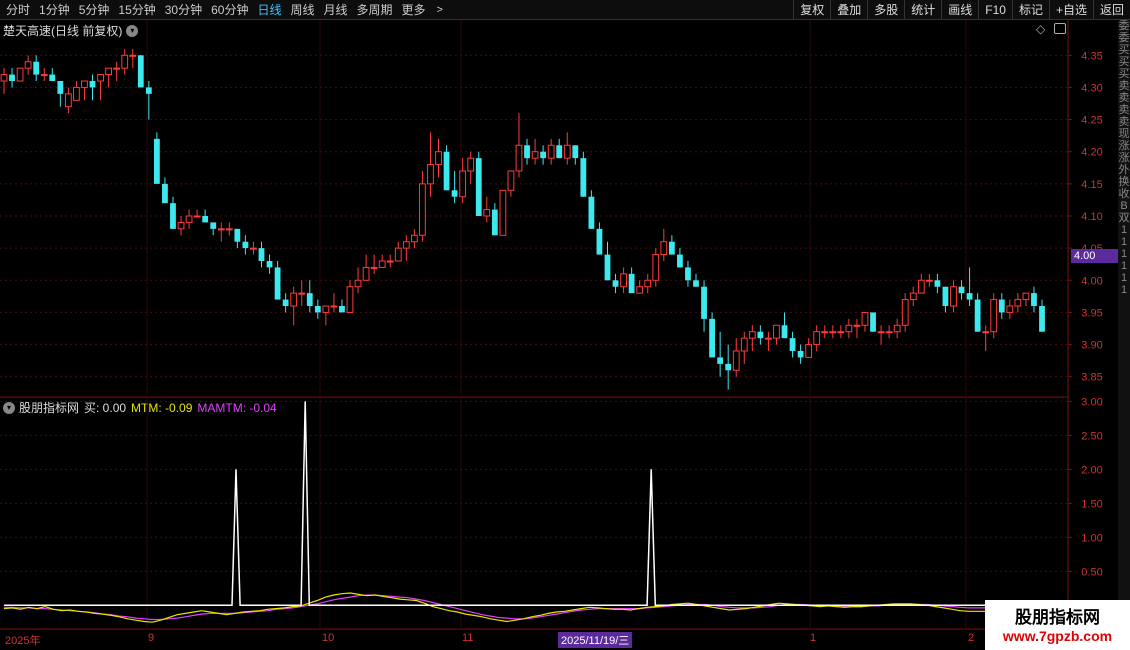 The image size is (1130, 650). I want to click on period-tabs: 分时 1分钟 5分钟 15分钟 30分钟 60分钟 日线 周线 月线 多周期 更多 >, so click(226, 9).